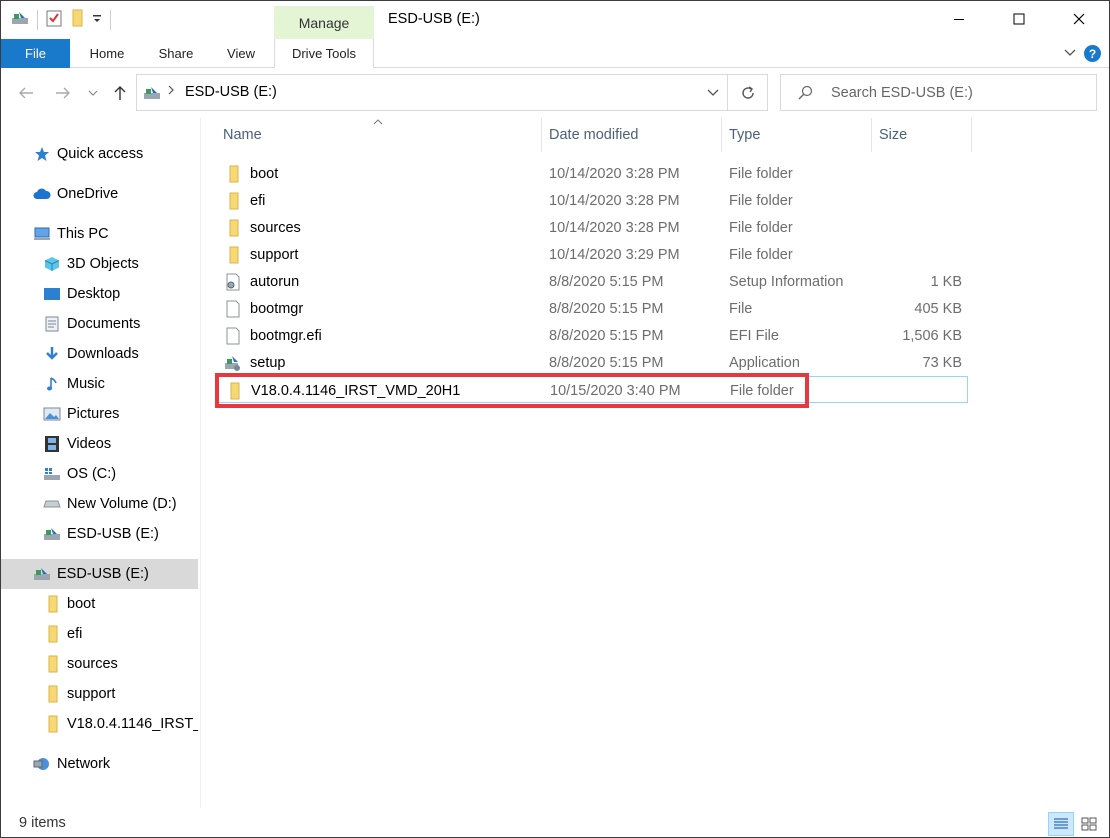 The width and height of the screenshot is (1110, 838). What do you see at coordinates (176, 53) in the screenshot?
I see `tab-share: Share` at bounding box center [176, 53].